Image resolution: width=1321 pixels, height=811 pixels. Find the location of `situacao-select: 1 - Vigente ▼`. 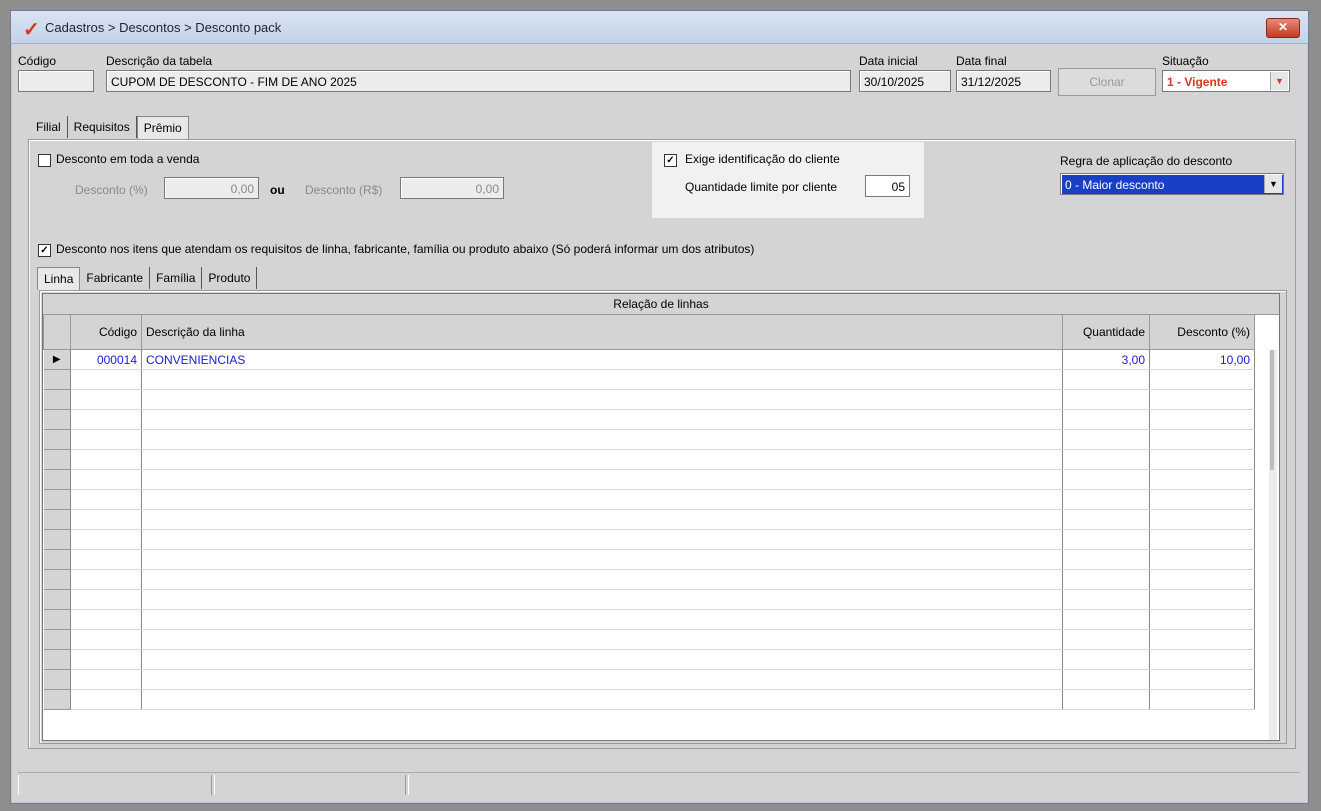

situacao-select: 1 - Vigente ▼ is located at coordinates (1226, 81).